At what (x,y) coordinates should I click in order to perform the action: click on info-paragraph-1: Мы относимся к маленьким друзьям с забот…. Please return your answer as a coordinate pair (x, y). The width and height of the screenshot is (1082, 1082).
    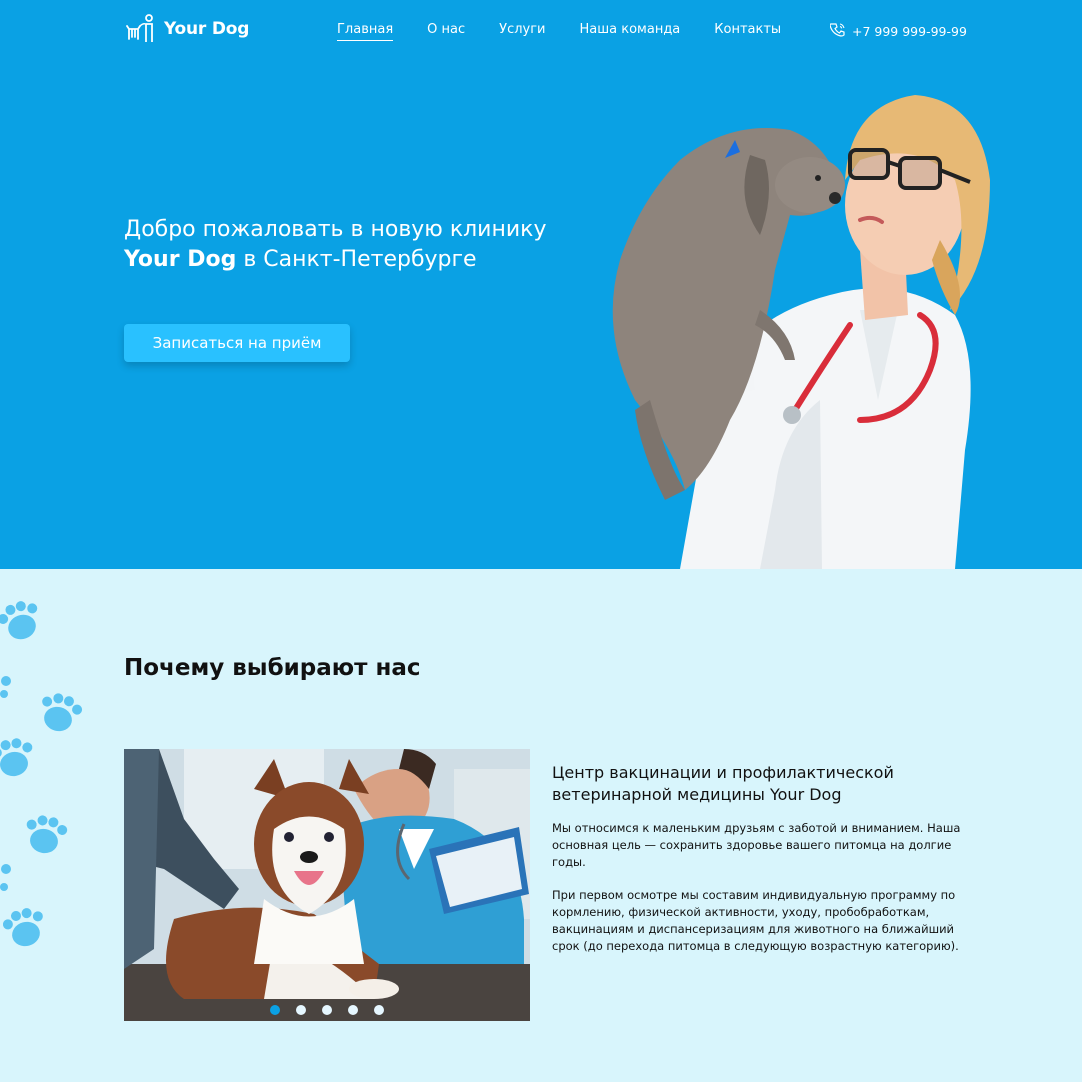
    Looking at the image, I should click on (756, 845).